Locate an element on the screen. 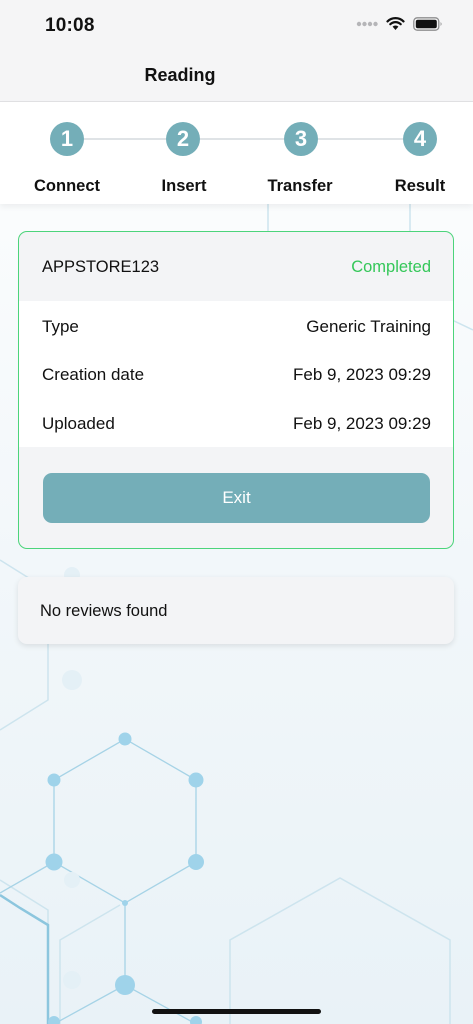 This screenshot has height=1024, width=473. step-3-label: Transfer is located at coordinates (300, 186).